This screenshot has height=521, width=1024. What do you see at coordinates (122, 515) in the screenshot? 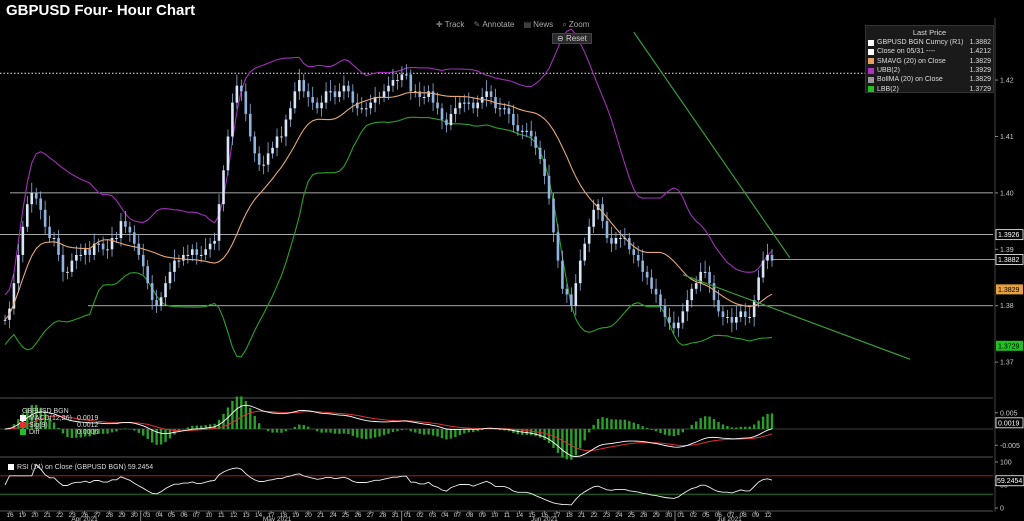
I see `x-tick-label: 29` at bounding box center [122, 515].